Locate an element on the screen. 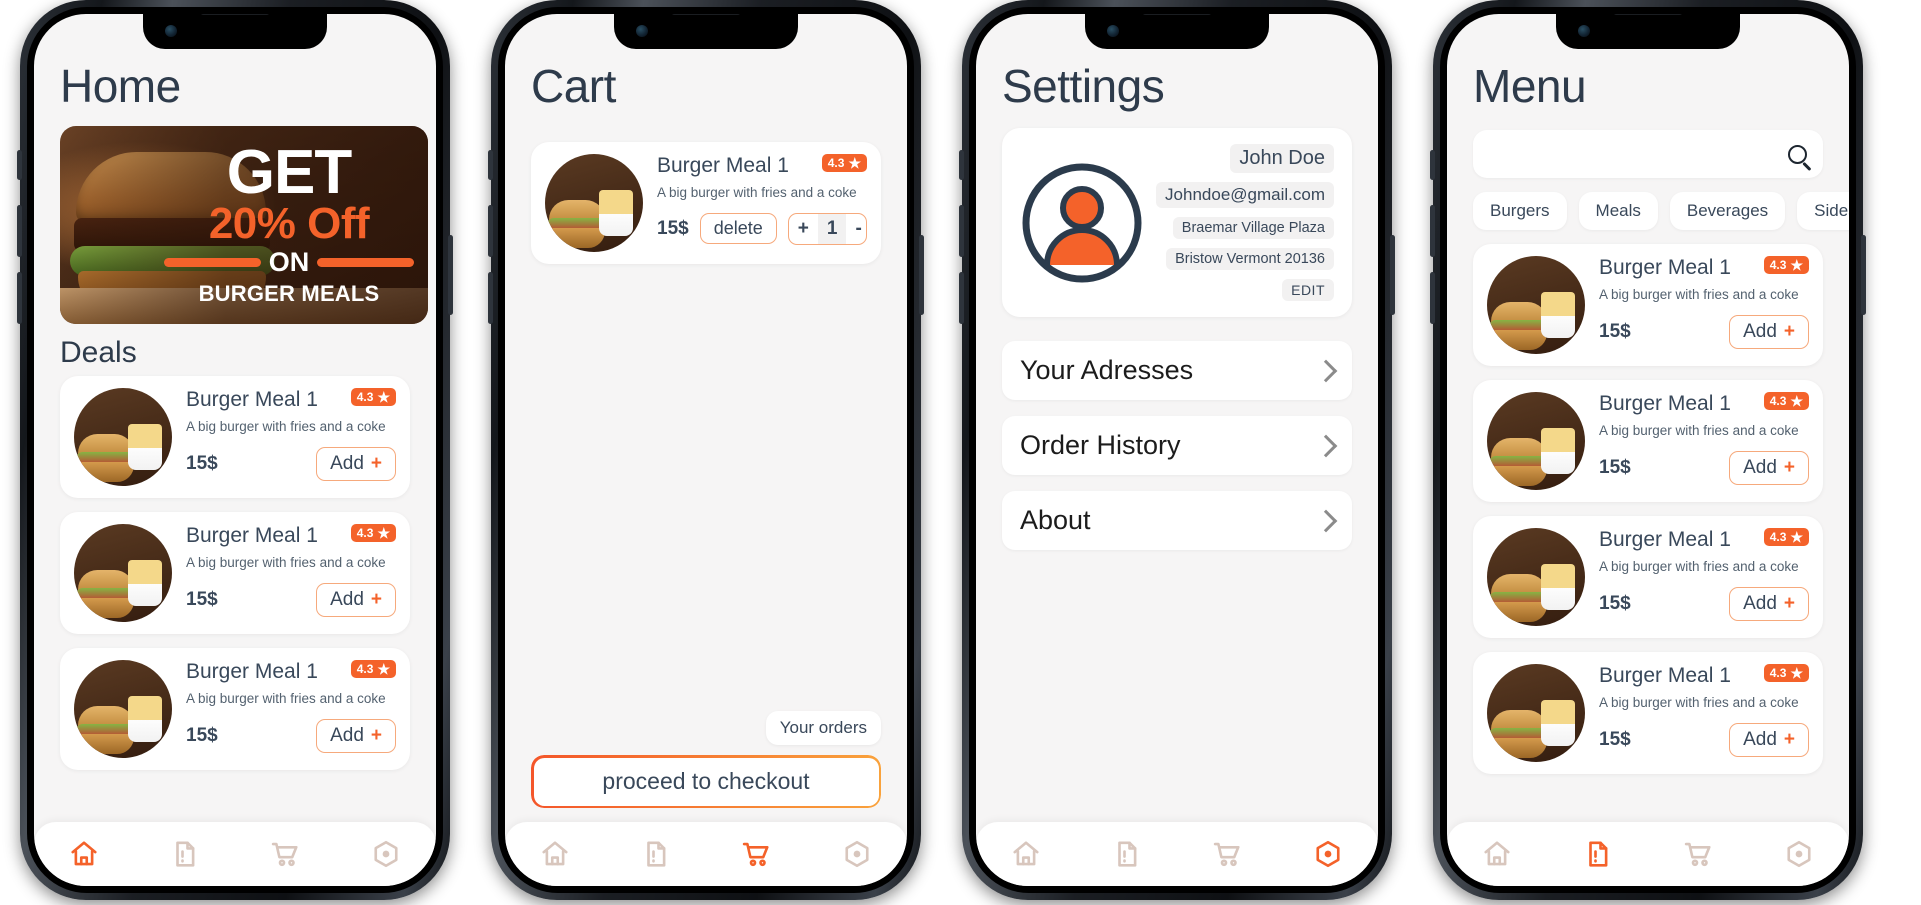  delete-item-button: delete is located at coordinates (738, 229).